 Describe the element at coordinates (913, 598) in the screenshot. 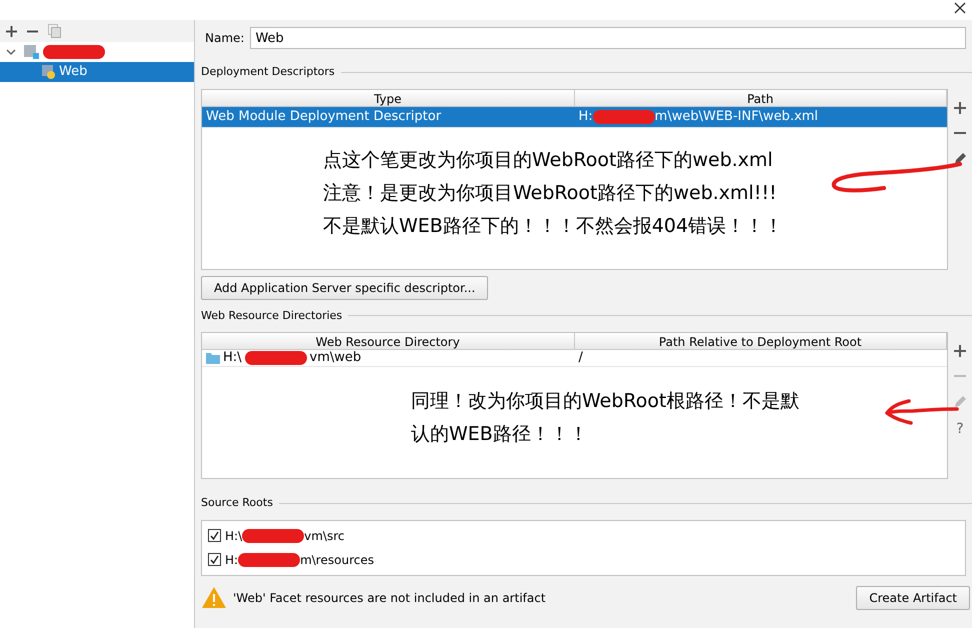

I see `create-artifact-button: Create Artifact` at that location.